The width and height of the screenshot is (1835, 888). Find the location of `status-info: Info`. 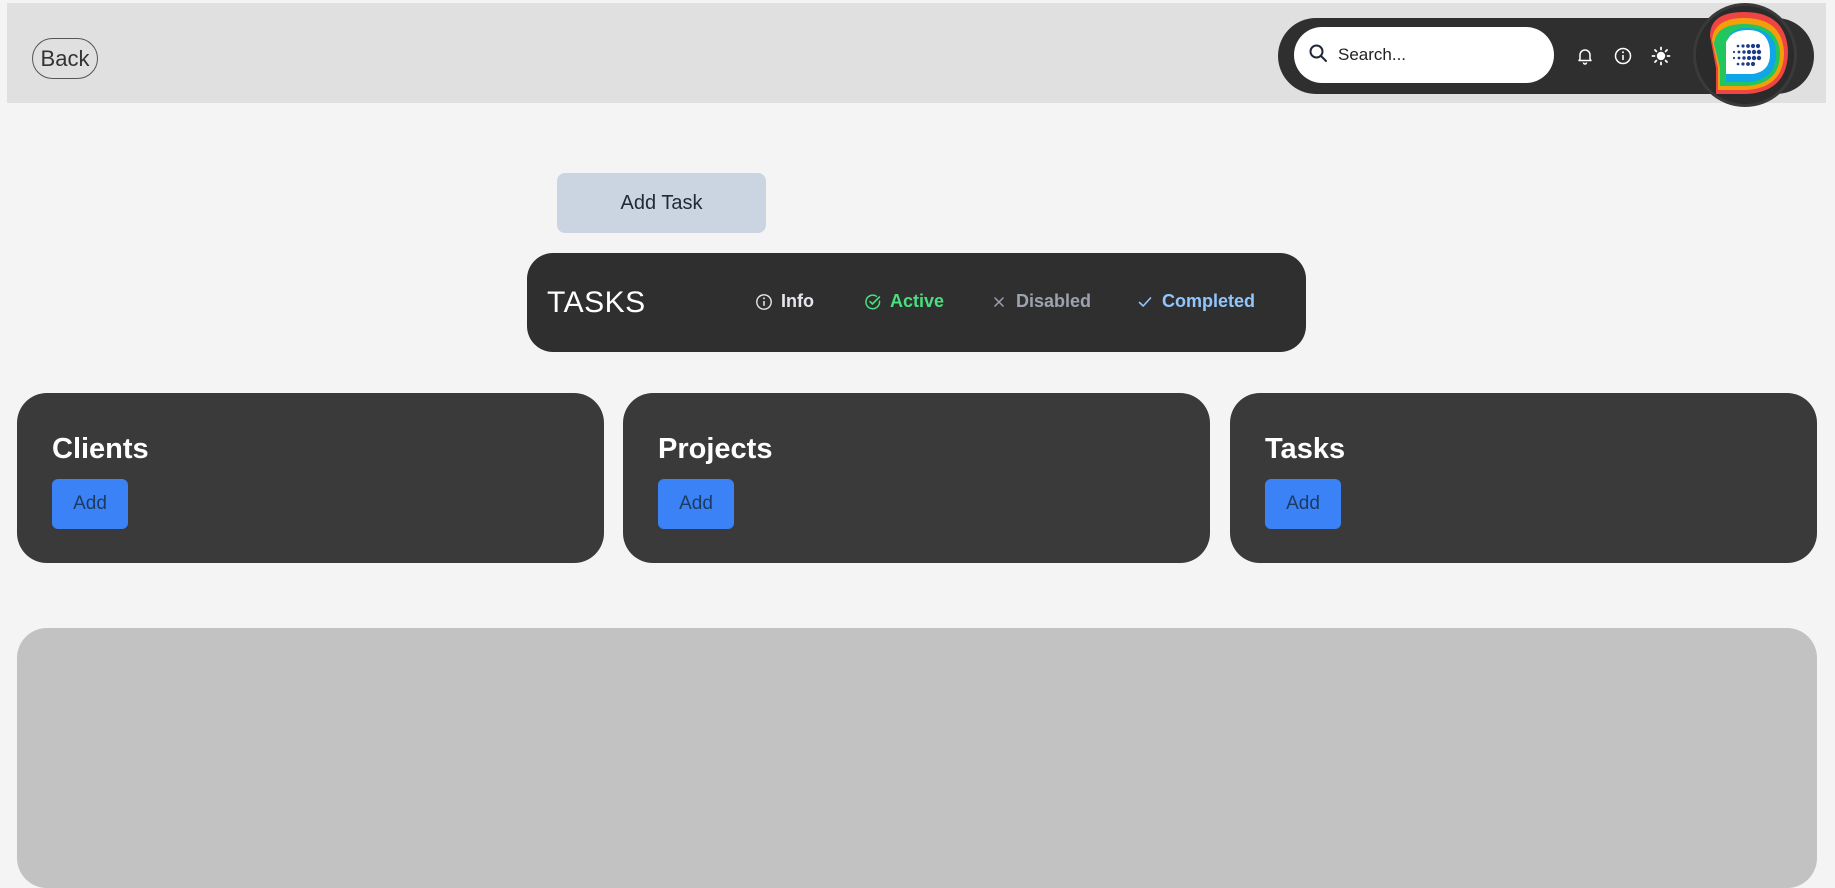

status-info: Info is located at coordinates (784, 301).